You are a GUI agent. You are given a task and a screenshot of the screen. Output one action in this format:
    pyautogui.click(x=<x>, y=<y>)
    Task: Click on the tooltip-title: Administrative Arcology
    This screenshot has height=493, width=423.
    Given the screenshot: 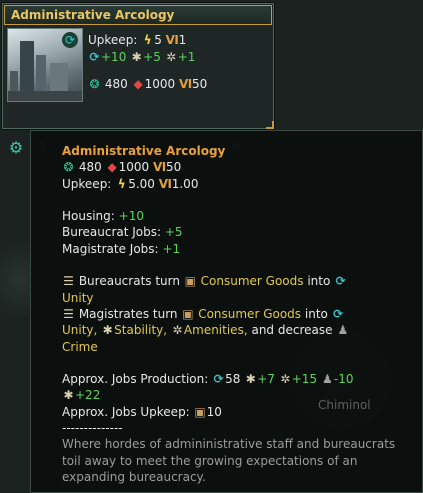 What is the action you would take?
    pyautogui.click(x=144, y=151)
    